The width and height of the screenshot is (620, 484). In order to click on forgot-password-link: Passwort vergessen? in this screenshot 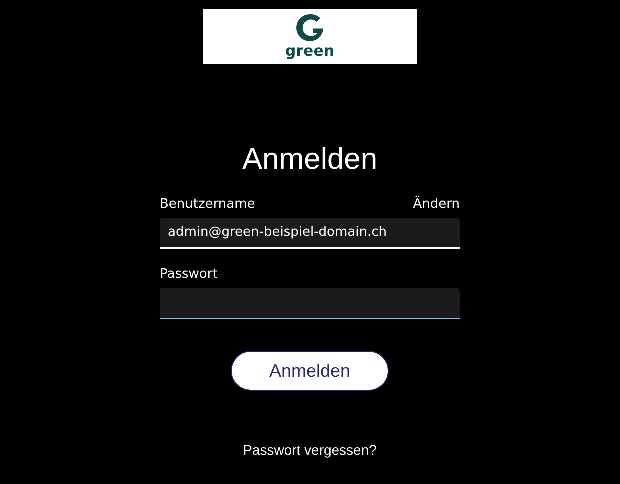, I will do `click(310, 450)`.